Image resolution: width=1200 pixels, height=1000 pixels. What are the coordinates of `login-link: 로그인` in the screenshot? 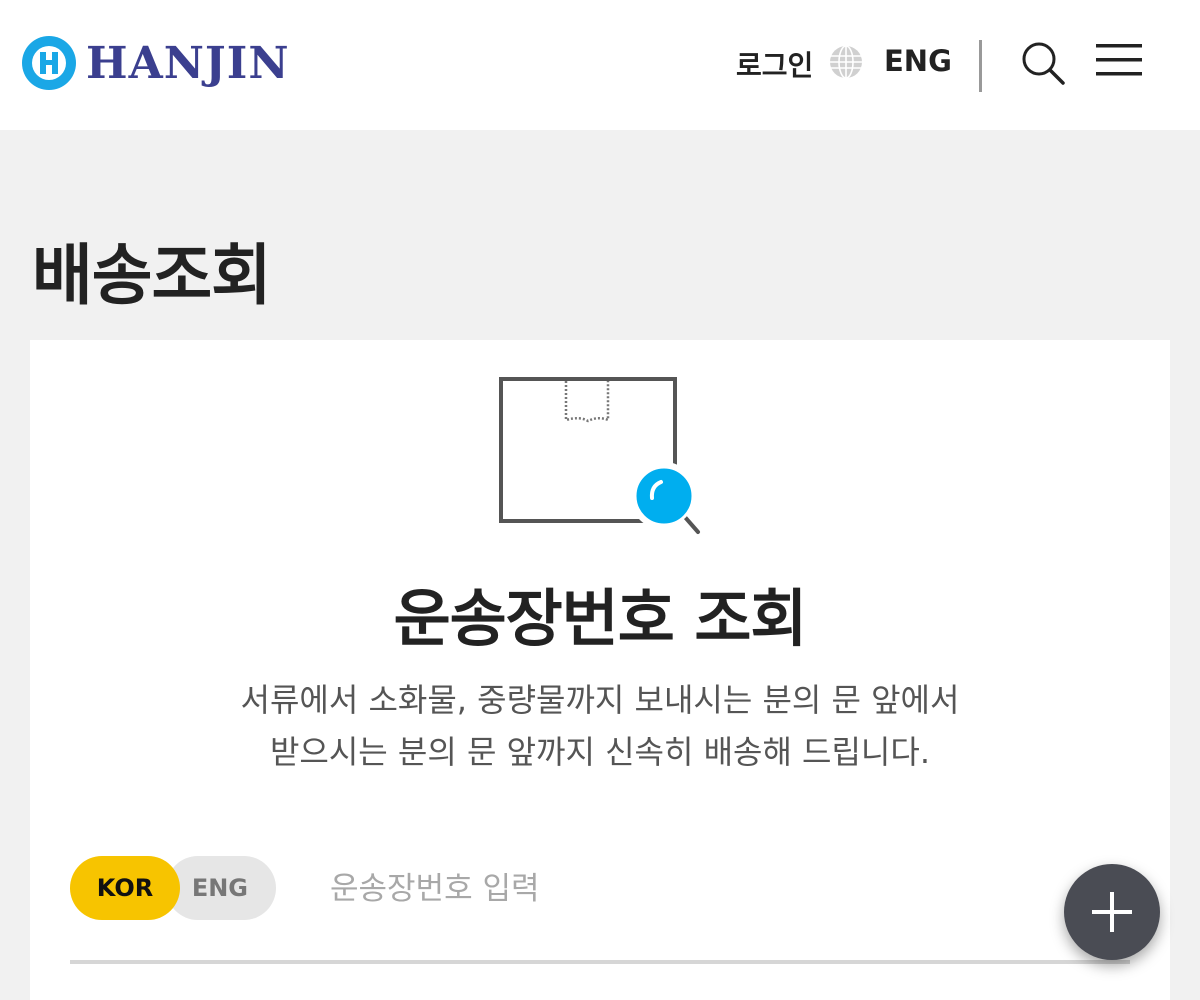 It's located at (774, 64).